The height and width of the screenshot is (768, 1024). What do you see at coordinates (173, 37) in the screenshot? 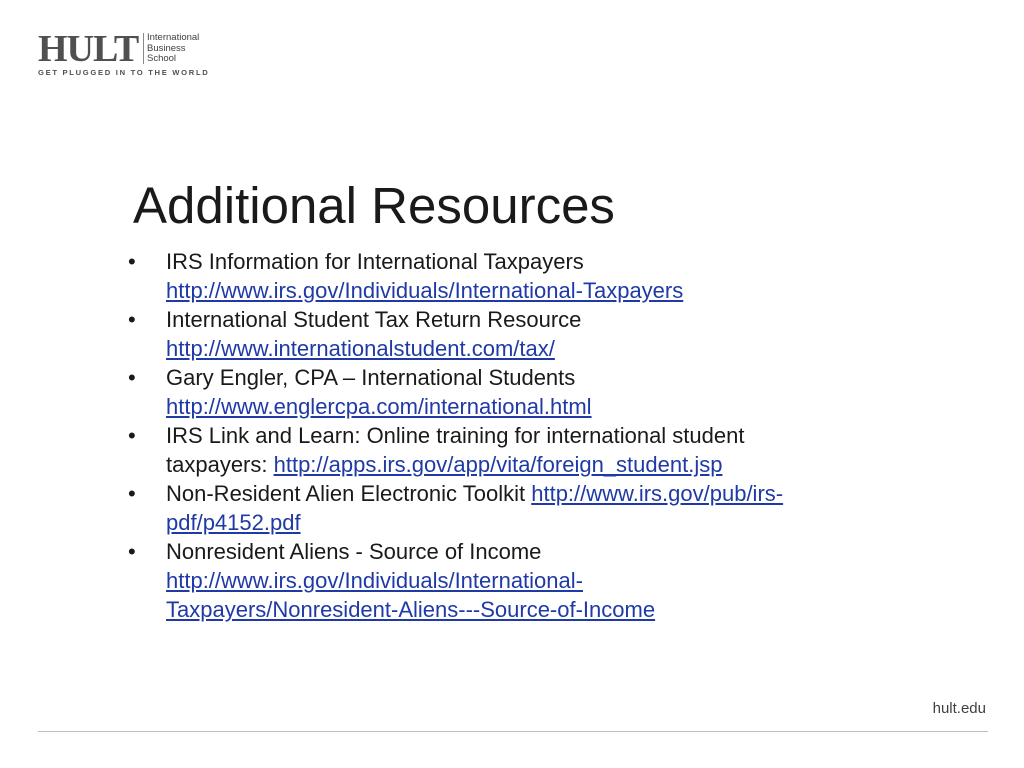
I see `logo-school-line: International` at bounding box center [173, 37].